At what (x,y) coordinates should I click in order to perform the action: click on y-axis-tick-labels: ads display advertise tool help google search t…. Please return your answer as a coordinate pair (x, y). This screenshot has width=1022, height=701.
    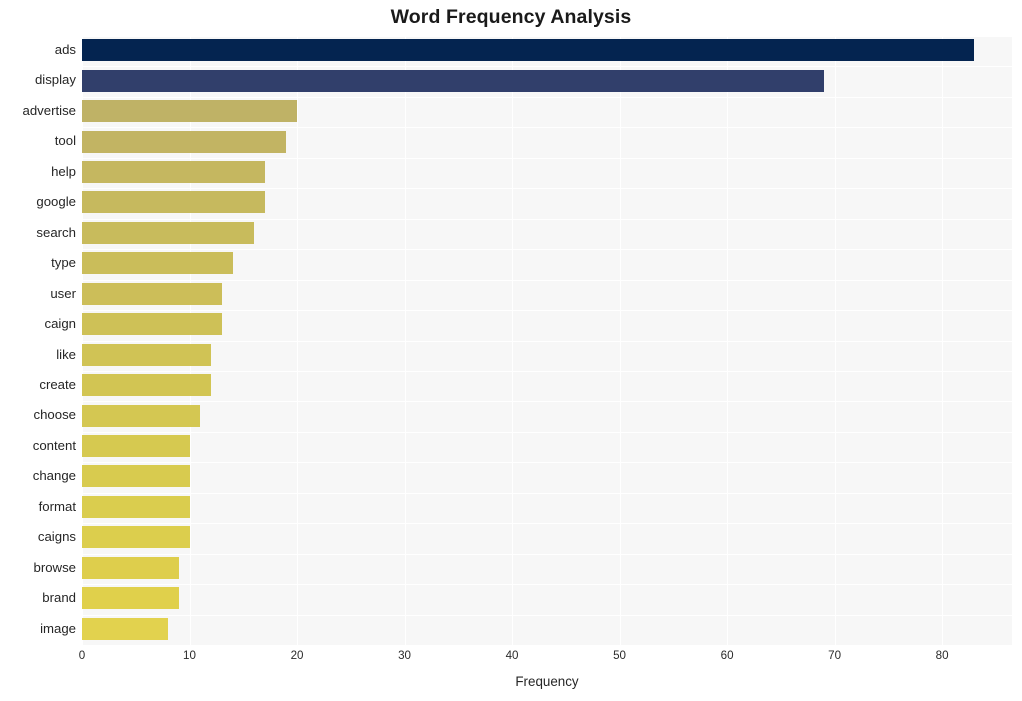
    Looking at the image, I should click on (38, 340).